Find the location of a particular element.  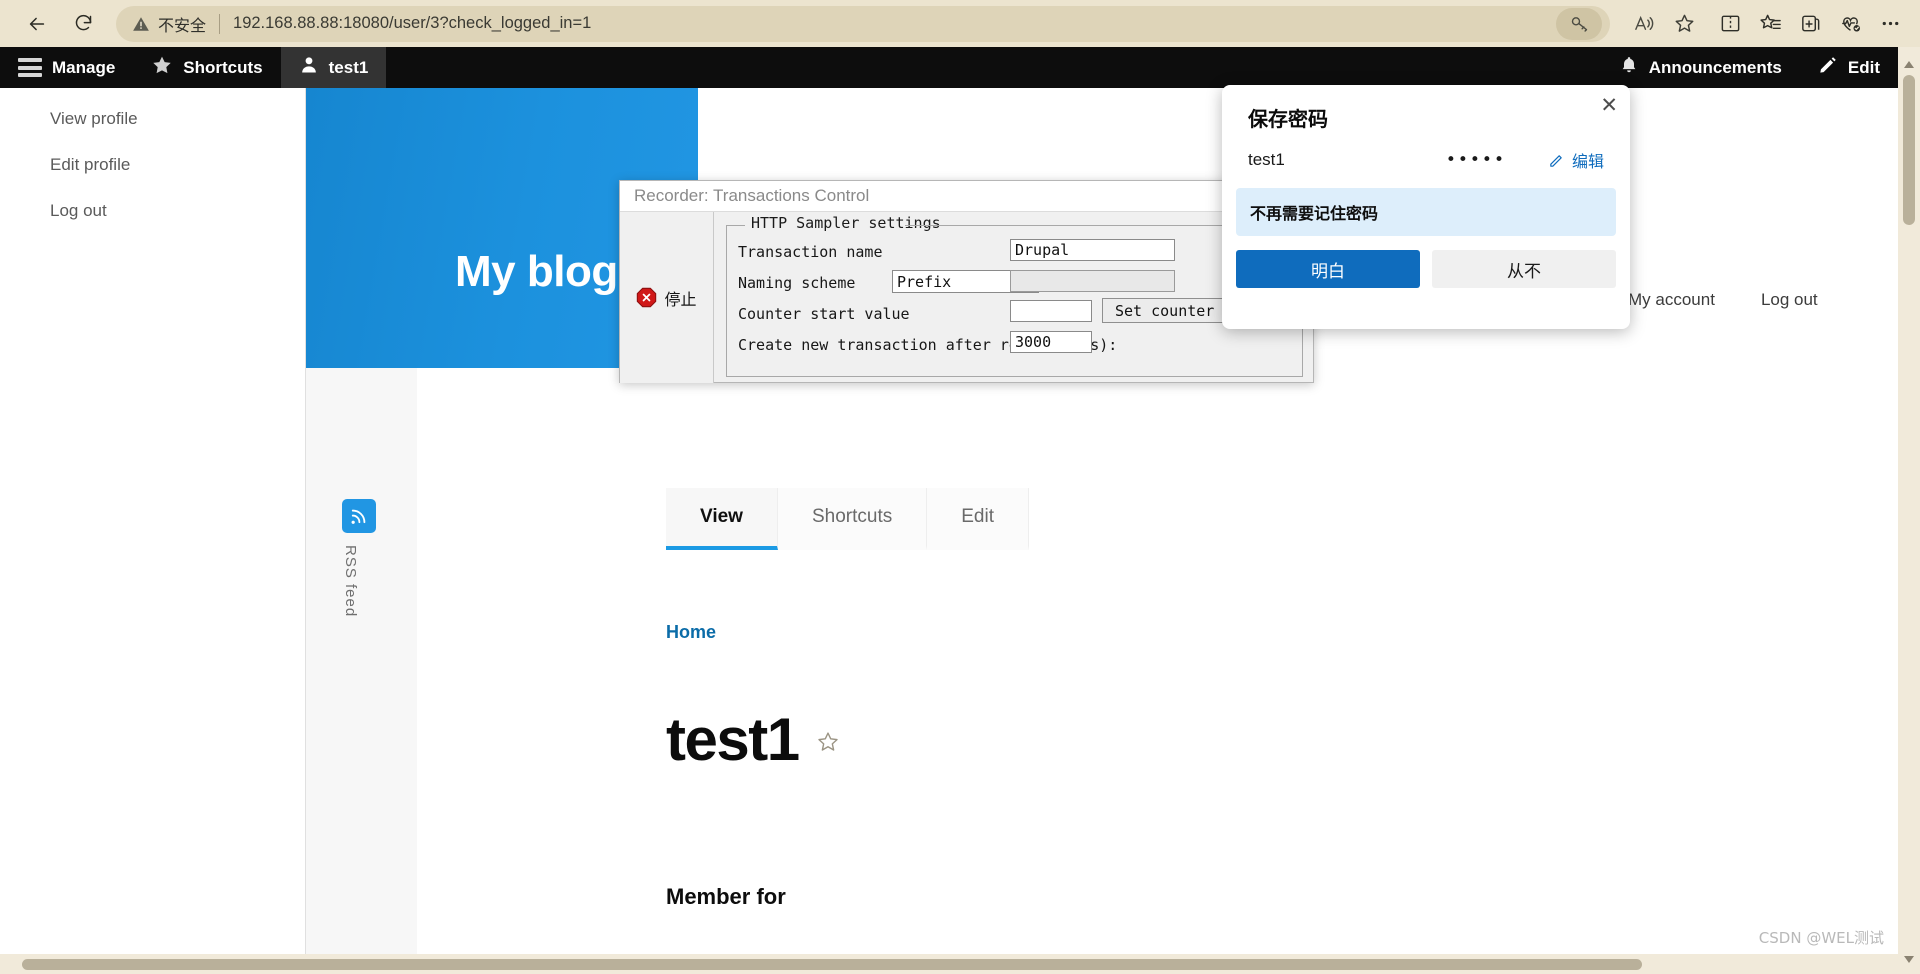

group-legend: HTTP Sampler settings is located at coordinates (846, 223).